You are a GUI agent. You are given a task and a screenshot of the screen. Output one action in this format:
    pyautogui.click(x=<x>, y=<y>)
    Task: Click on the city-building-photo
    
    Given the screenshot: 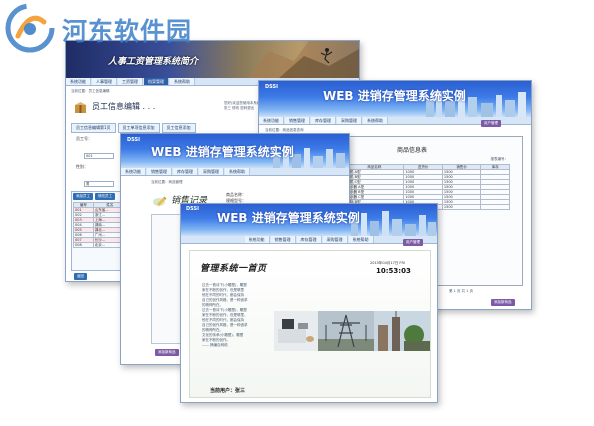 What is the action you would take?
    pyautogui.click(x=402, y=331)
    